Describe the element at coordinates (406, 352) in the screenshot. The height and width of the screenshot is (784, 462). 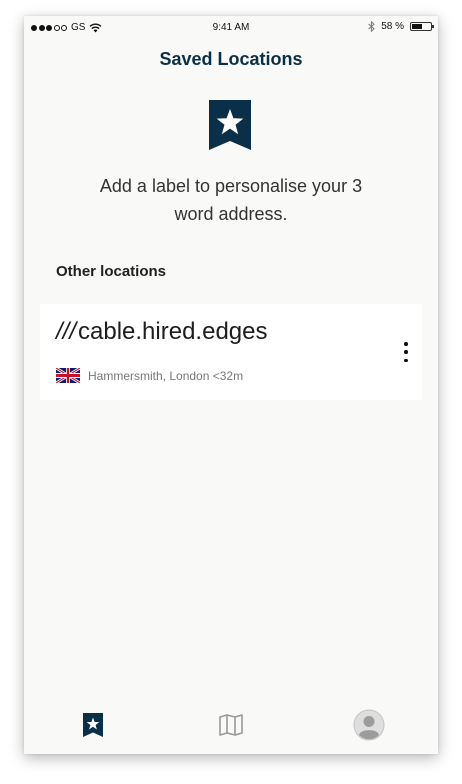
I see `more-options-icon` at that location.